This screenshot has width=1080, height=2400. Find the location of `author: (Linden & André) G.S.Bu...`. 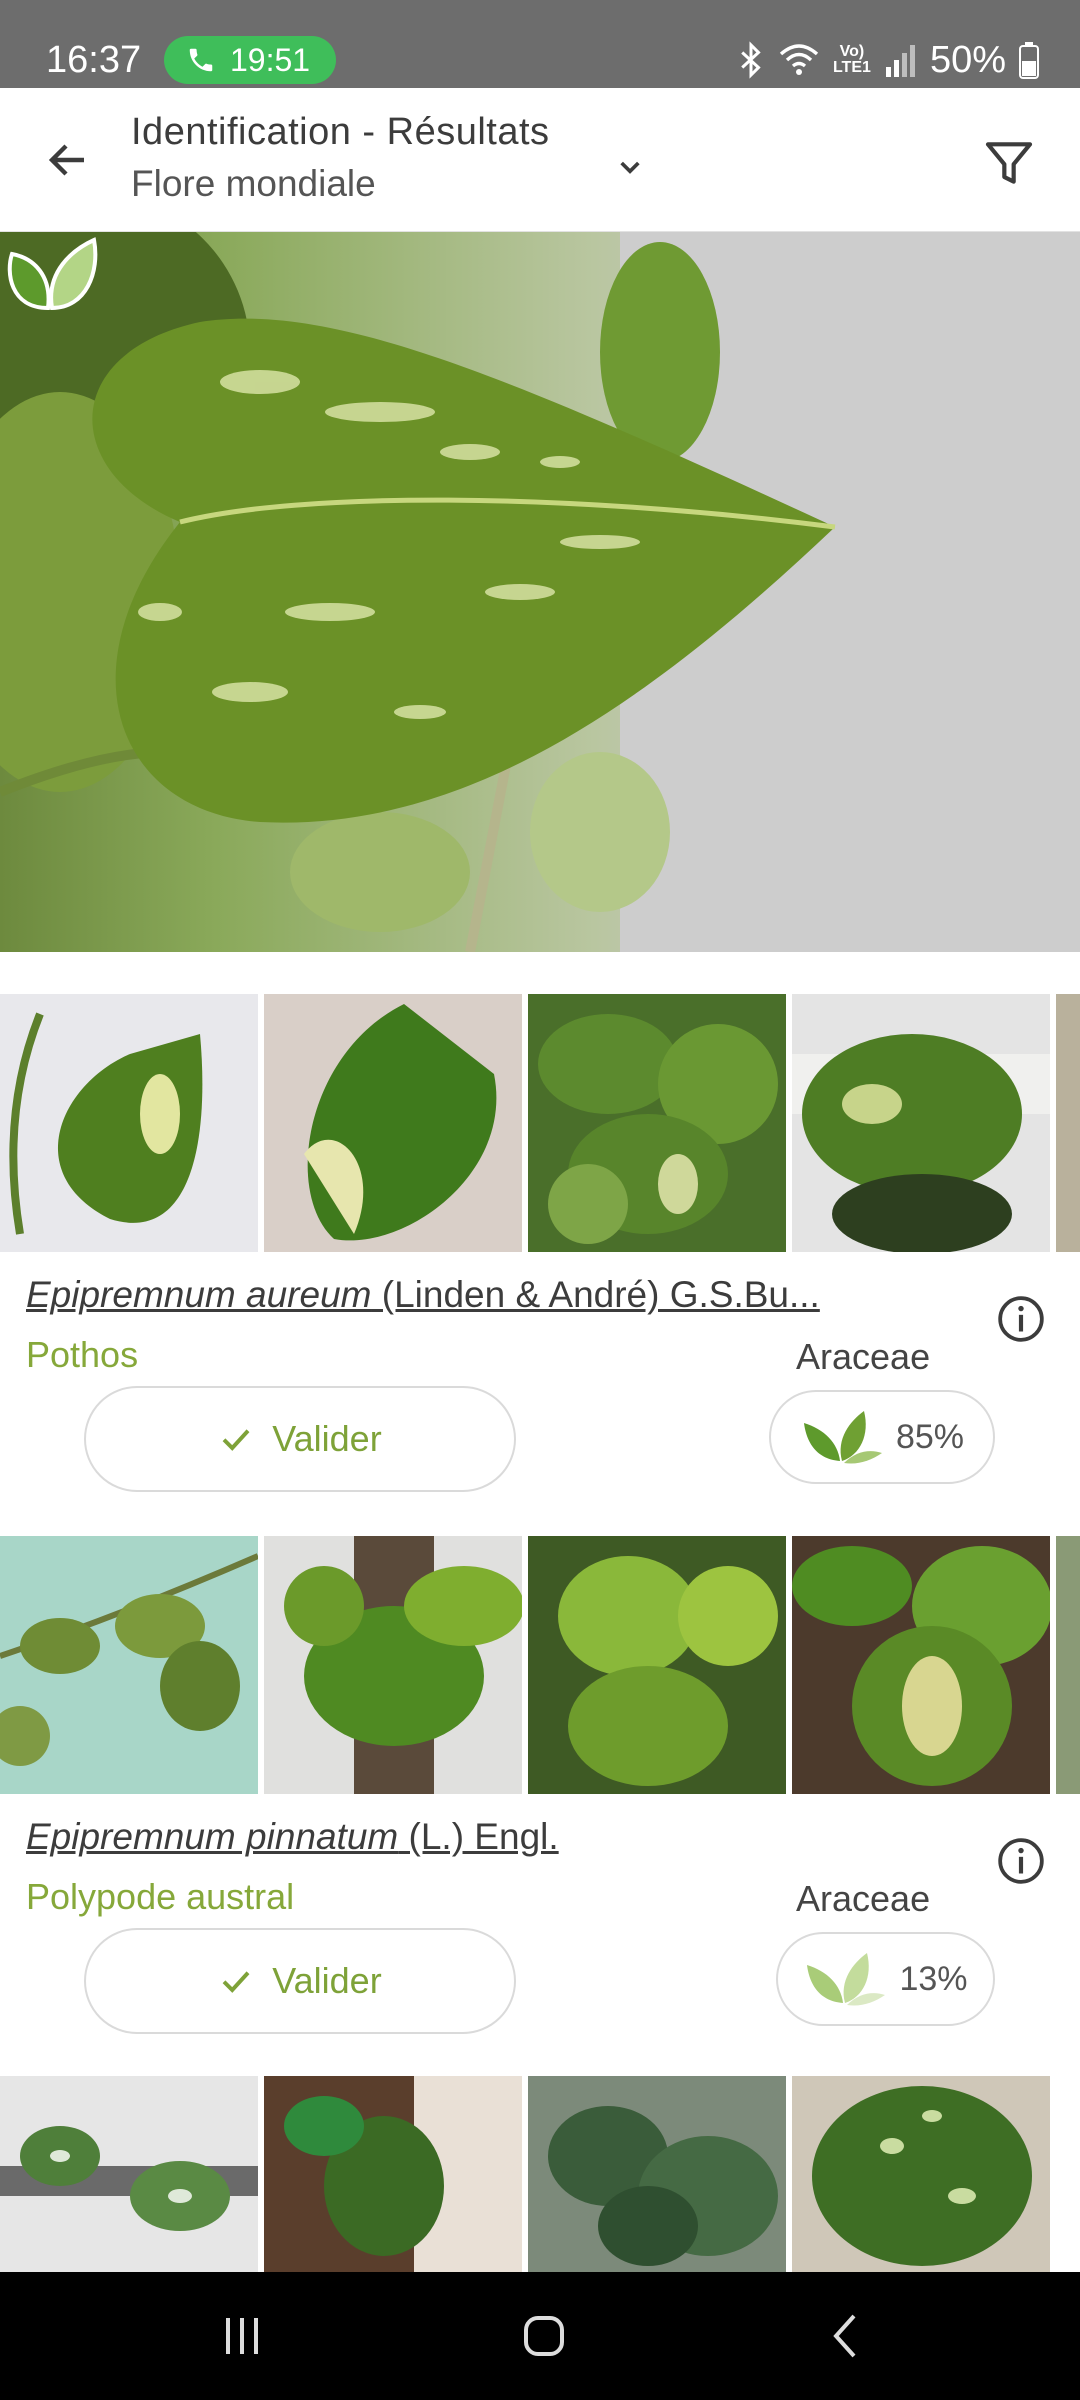

author: (Linden & André) G.S.Bu... is located at coordinates (595, 1294).